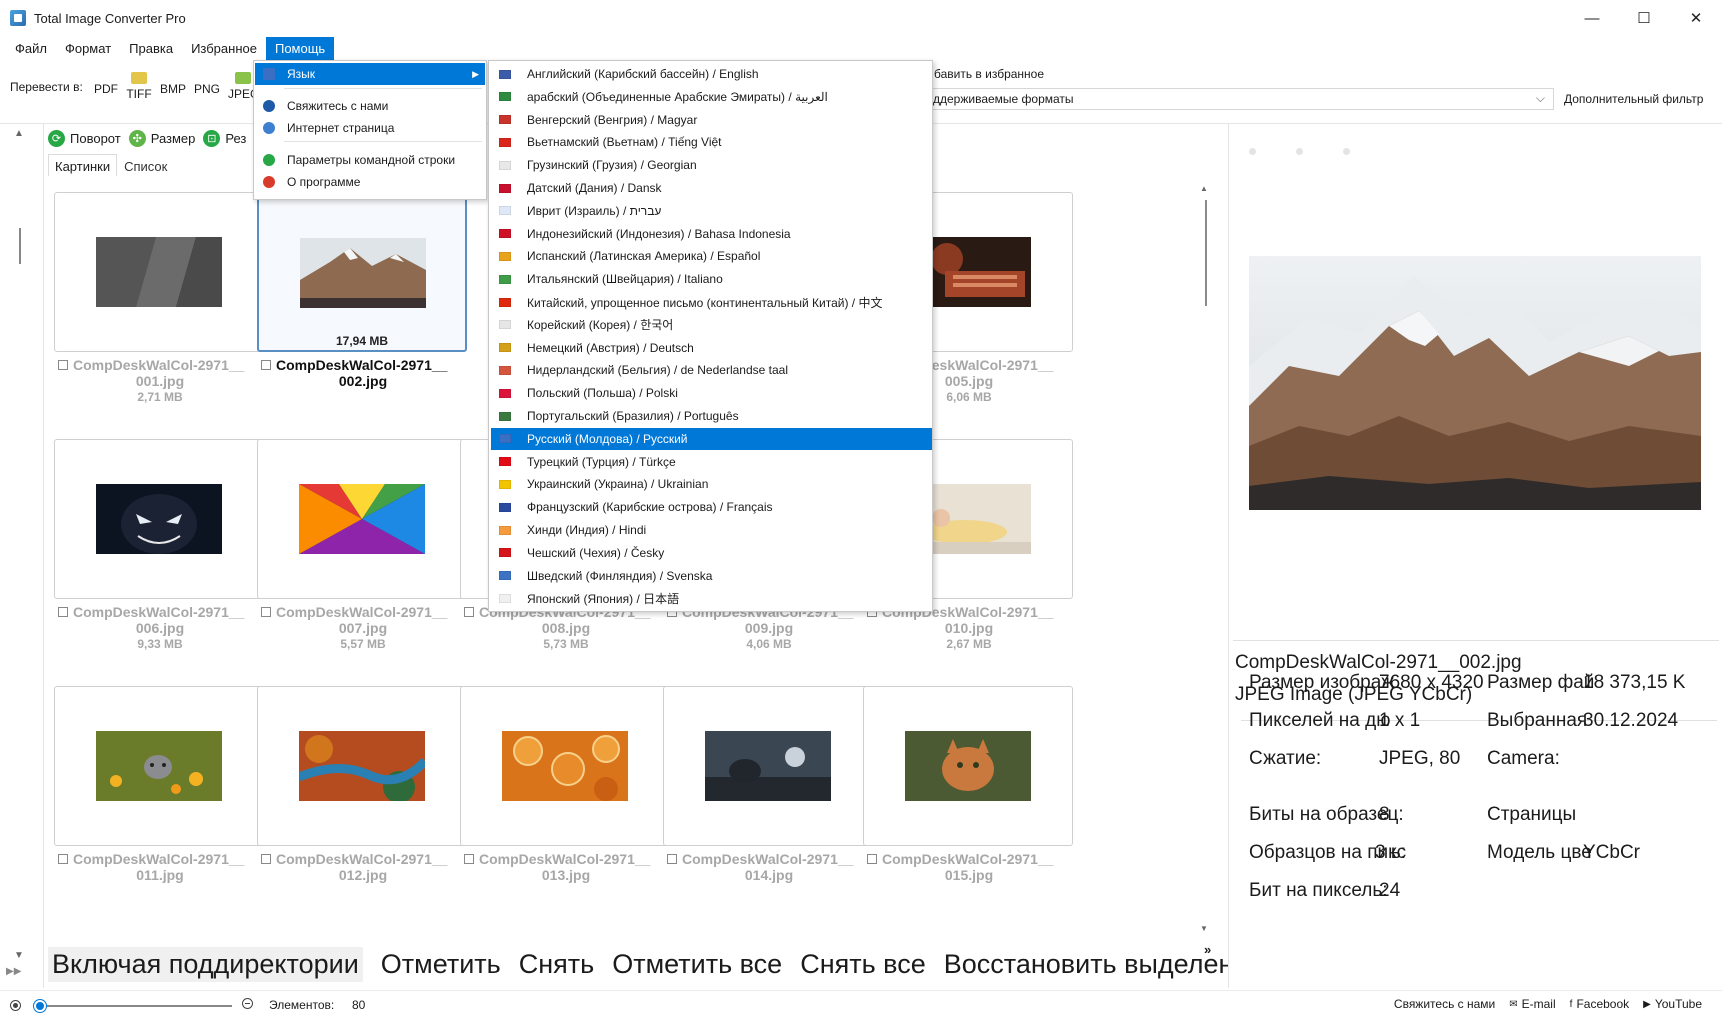  What do you see at coordinates (863, 964) in the screenshot?
I see `uncheck-all-button: Снять все` at bounding box center [863, 964].